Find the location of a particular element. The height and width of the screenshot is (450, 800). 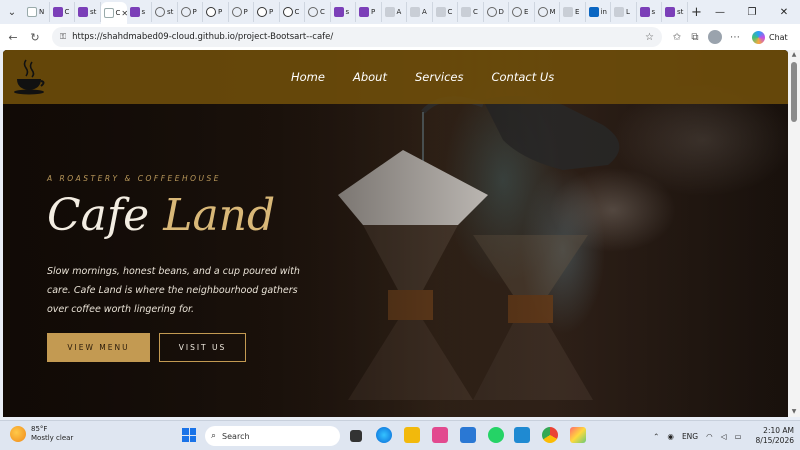

copilot-chat-button: Chat is located at coordinates (770, 37).